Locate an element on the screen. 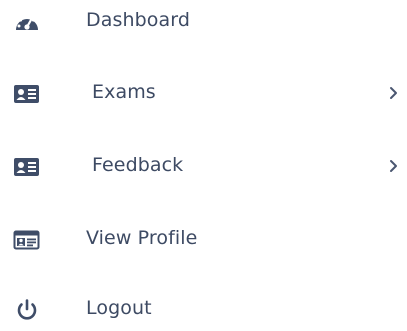 The height and width of the screenshot is (331, 407). profile-card-icon is located at coordinates (27, 240).